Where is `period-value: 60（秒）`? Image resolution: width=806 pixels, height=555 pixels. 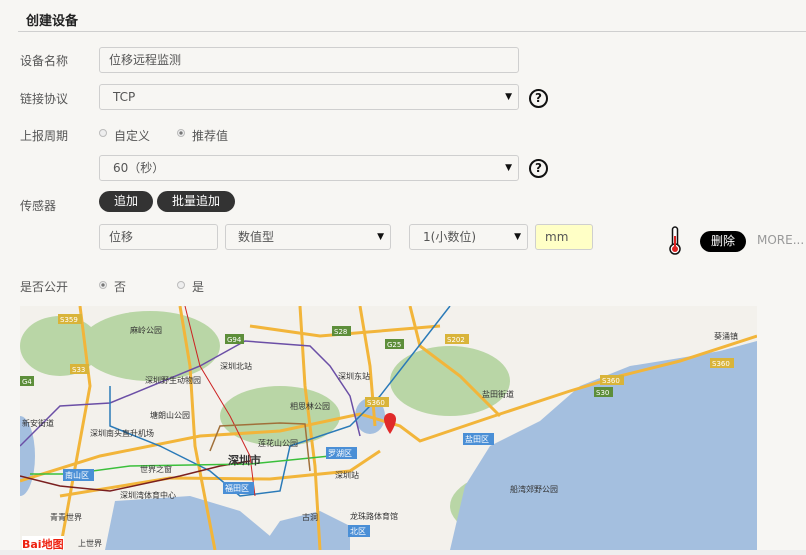
period-value: 60（秒） is located at coordinates (139, 168).